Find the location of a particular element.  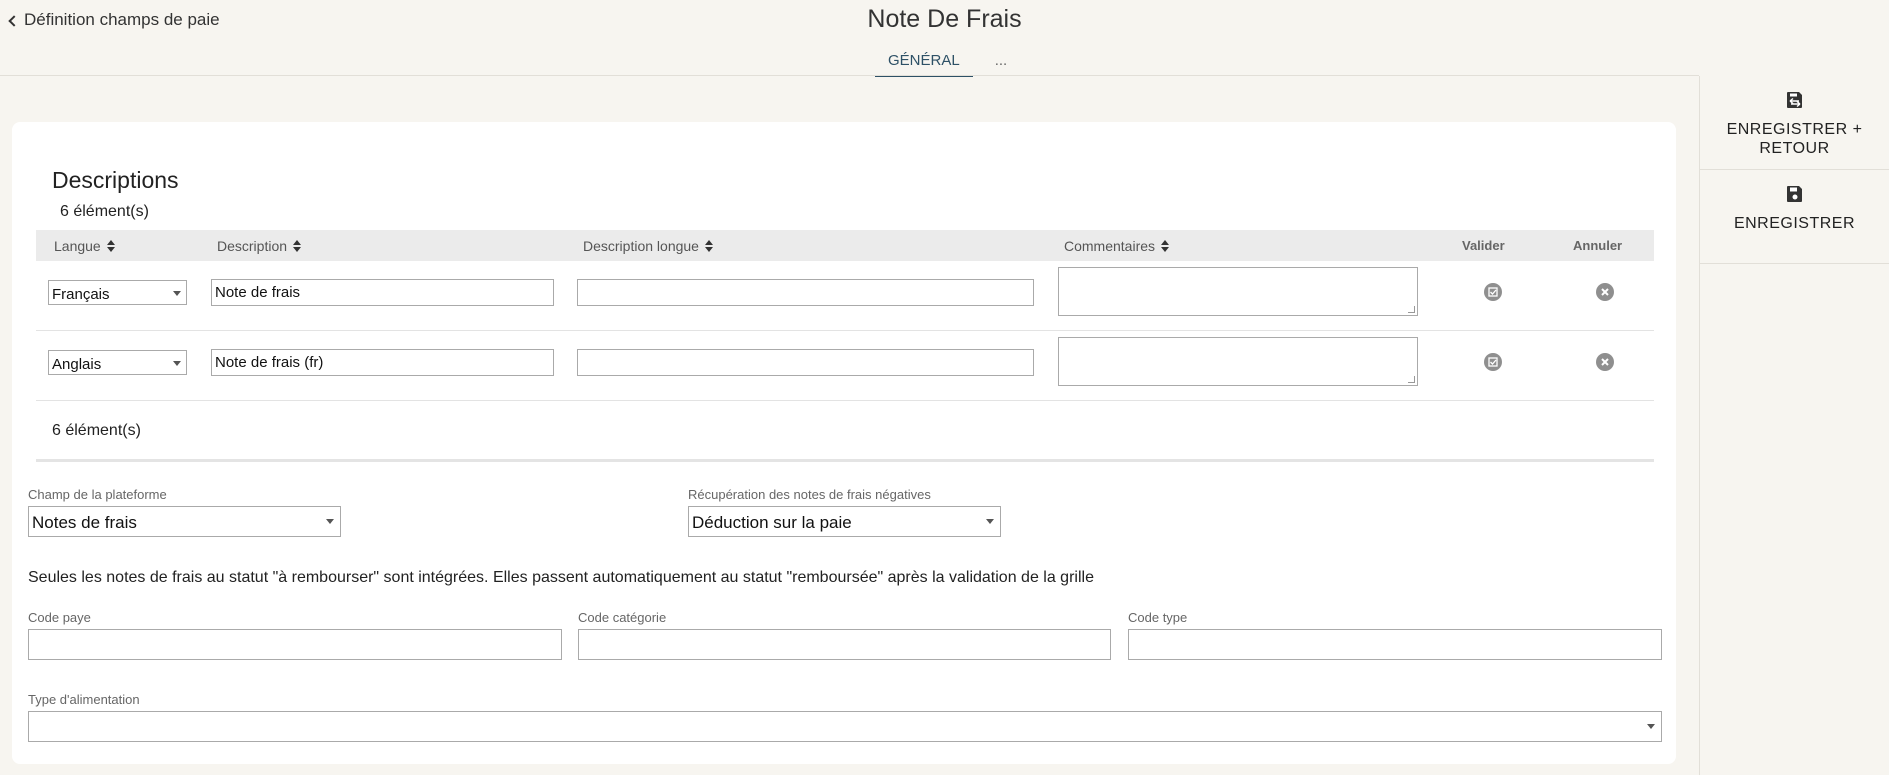

table-row: Français Note de frais is located at coordinates (845, 296).